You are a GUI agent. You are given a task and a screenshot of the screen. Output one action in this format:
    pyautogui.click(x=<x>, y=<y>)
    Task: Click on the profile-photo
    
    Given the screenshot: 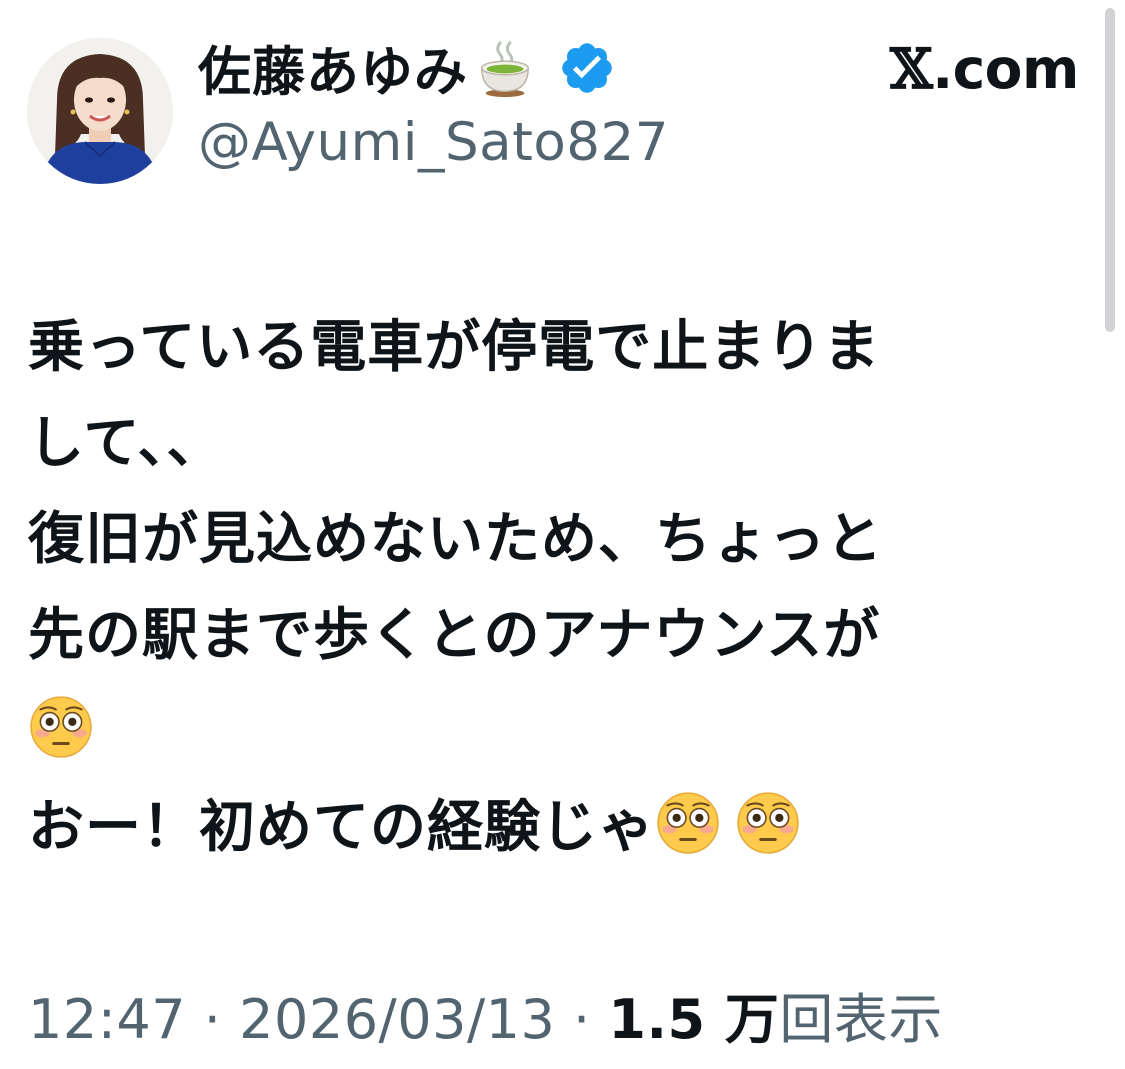 What is the action you would take?
    pyautogui.click(x=100, y=111)
    